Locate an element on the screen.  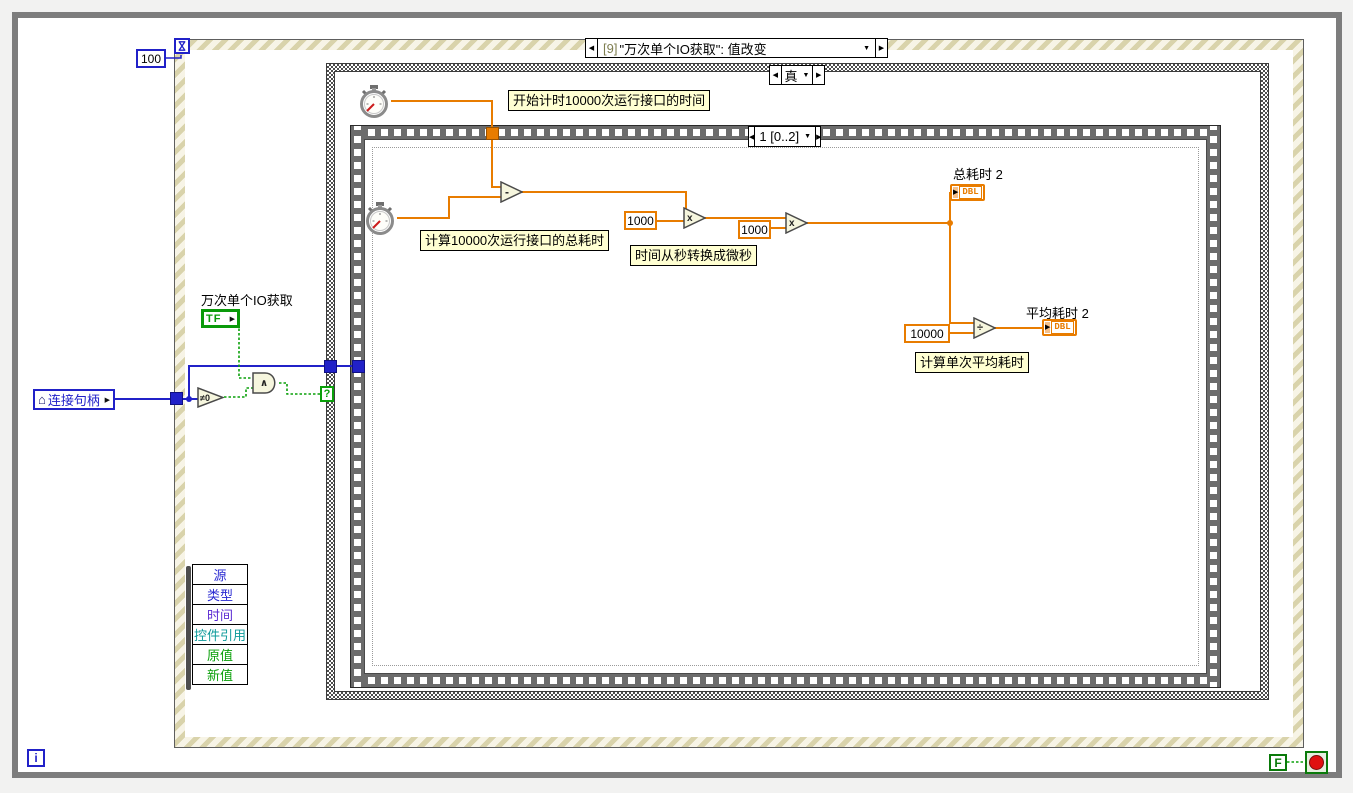
divide-node: ÷ is located at coordinates (984, 328).